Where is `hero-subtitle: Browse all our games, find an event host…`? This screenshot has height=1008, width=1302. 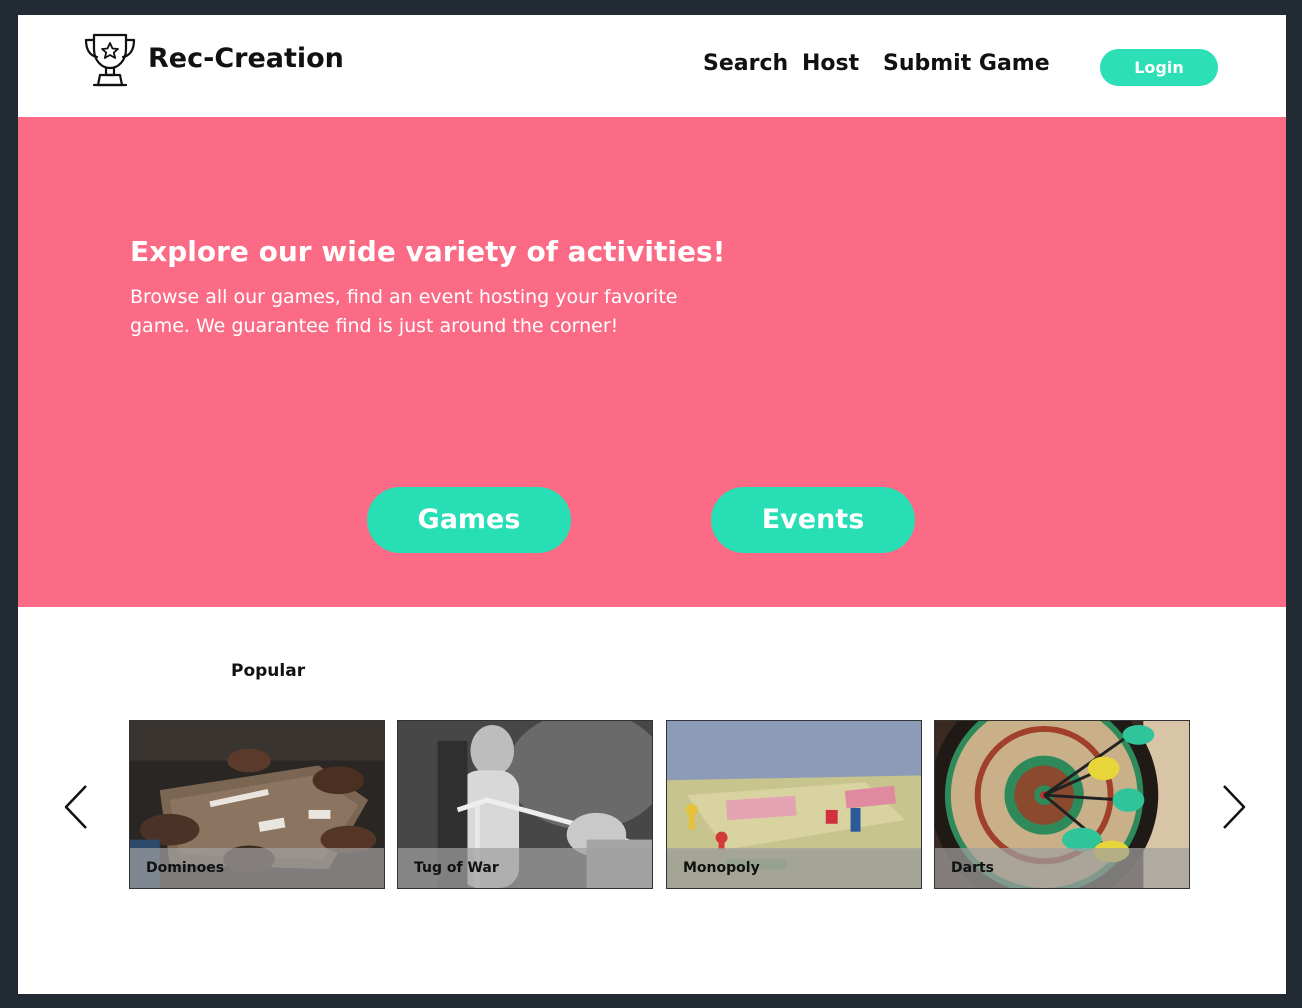
hero-subtitle: Browse all our games, find an event host… is located at coordinates (404, 311).